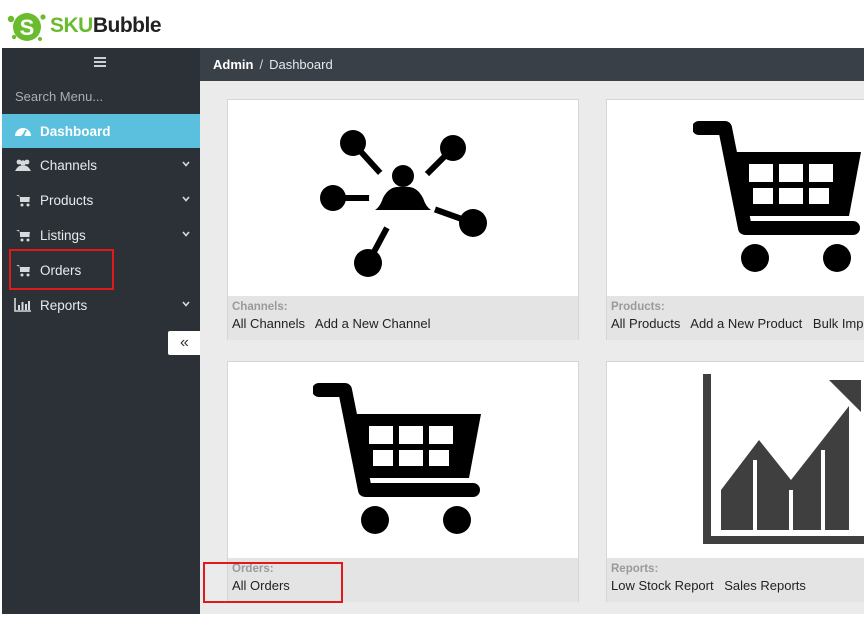 The height and width of the screenshot is (617, 864). Describe the element at coordinates (64, 305) in the screenshot. I see `sidebar-item-label: Reports` at that location.